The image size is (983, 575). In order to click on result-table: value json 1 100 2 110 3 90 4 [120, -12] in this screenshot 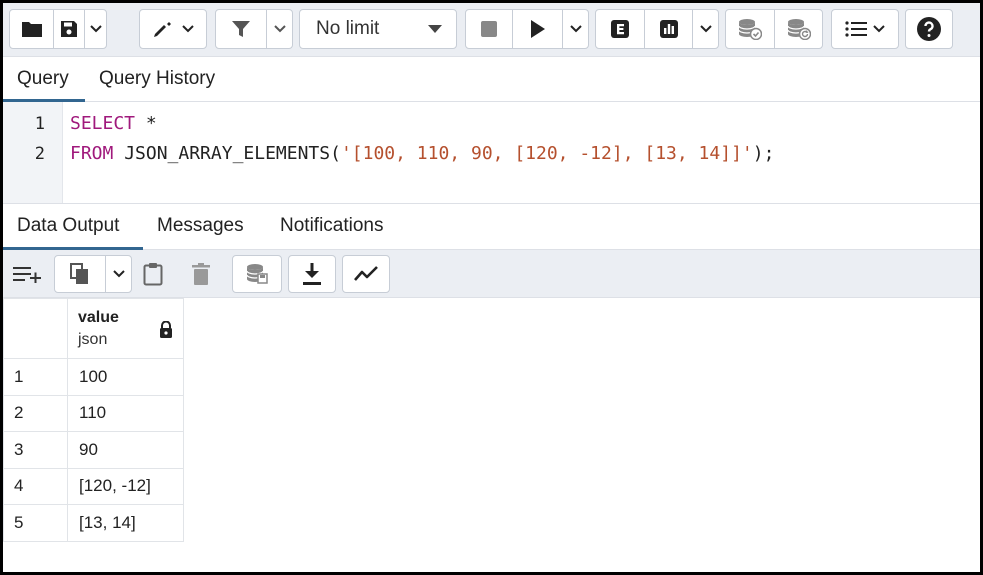, I will do `click(93, 420)`.